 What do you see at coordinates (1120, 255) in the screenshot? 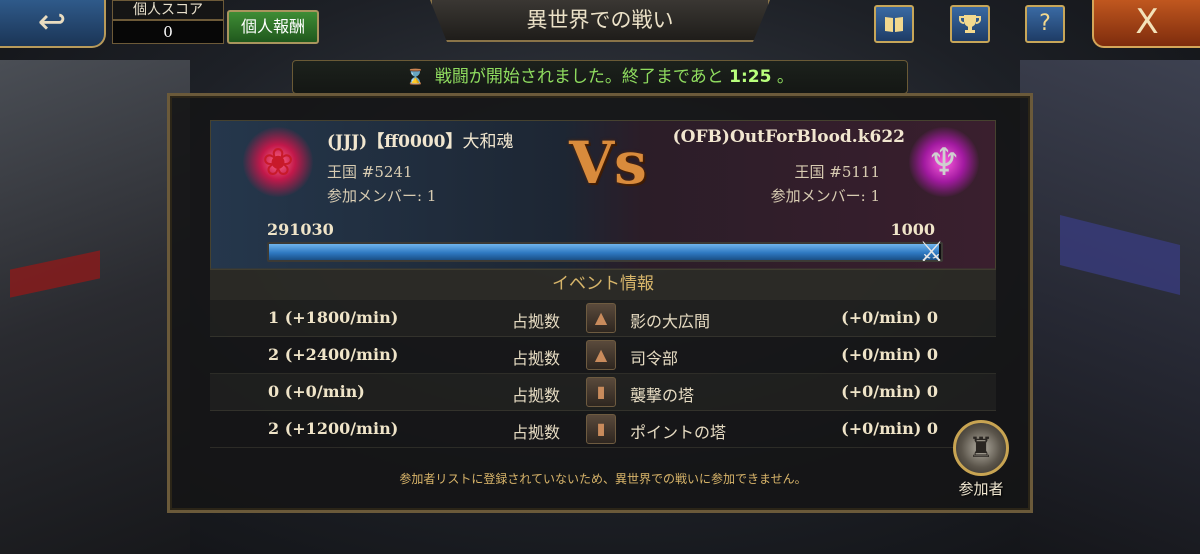
I see `blue-banner` at bounding box center [1120, 255].